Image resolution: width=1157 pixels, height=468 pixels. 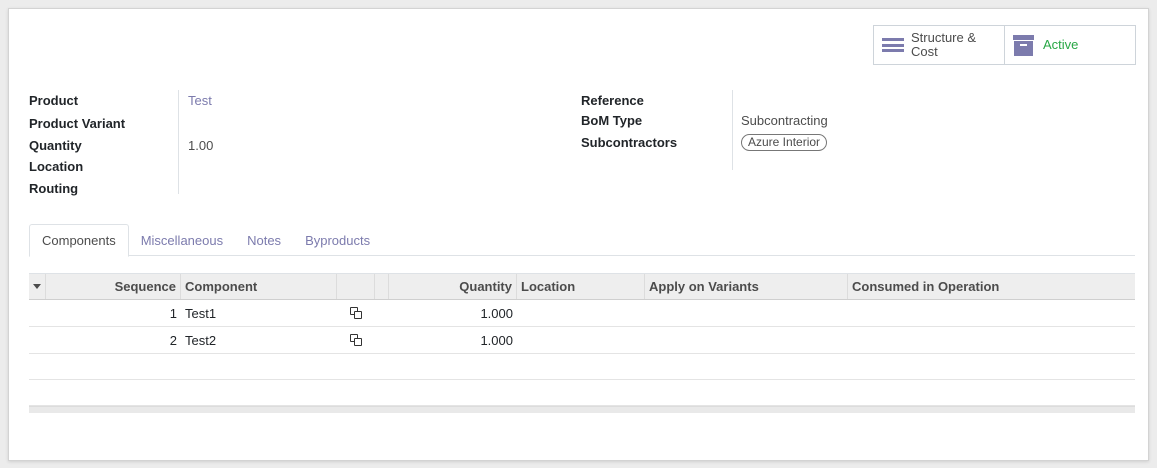 What do you see at coordinates (259, 340) in the screenshot?
I see `row-component: Test2` at bounding box center [259, 340].